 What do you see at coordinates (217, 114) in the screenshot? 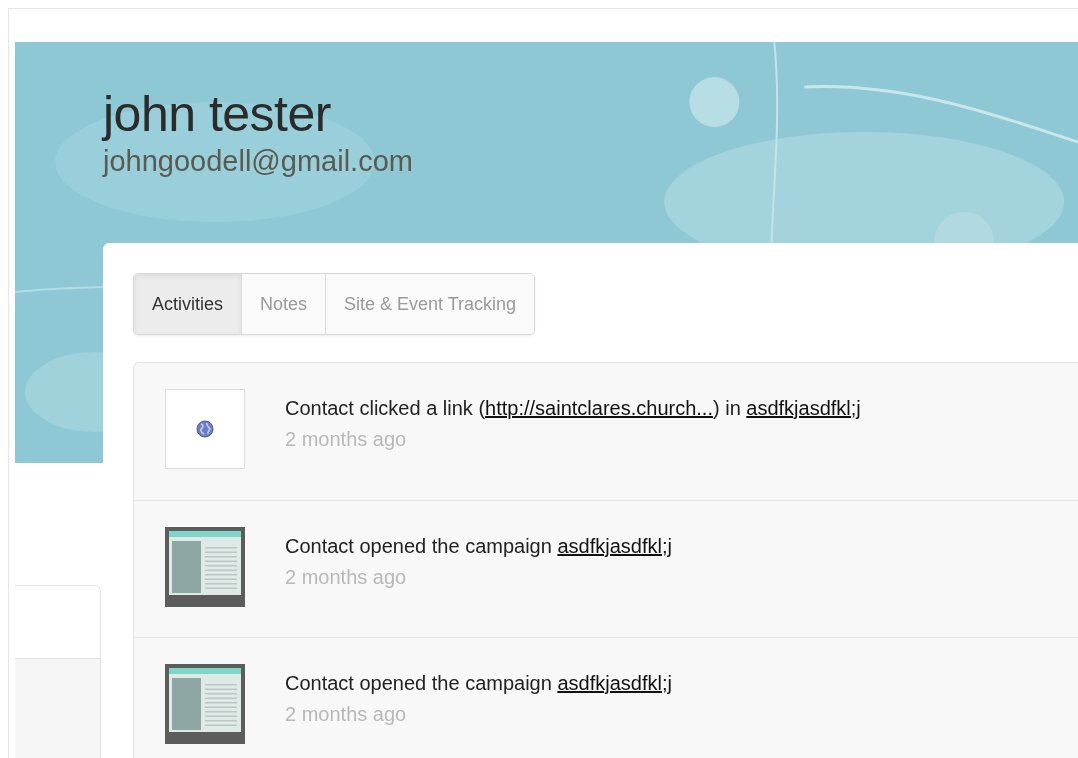
I see `contact-name: john tester` at bounding box center [217, 114].